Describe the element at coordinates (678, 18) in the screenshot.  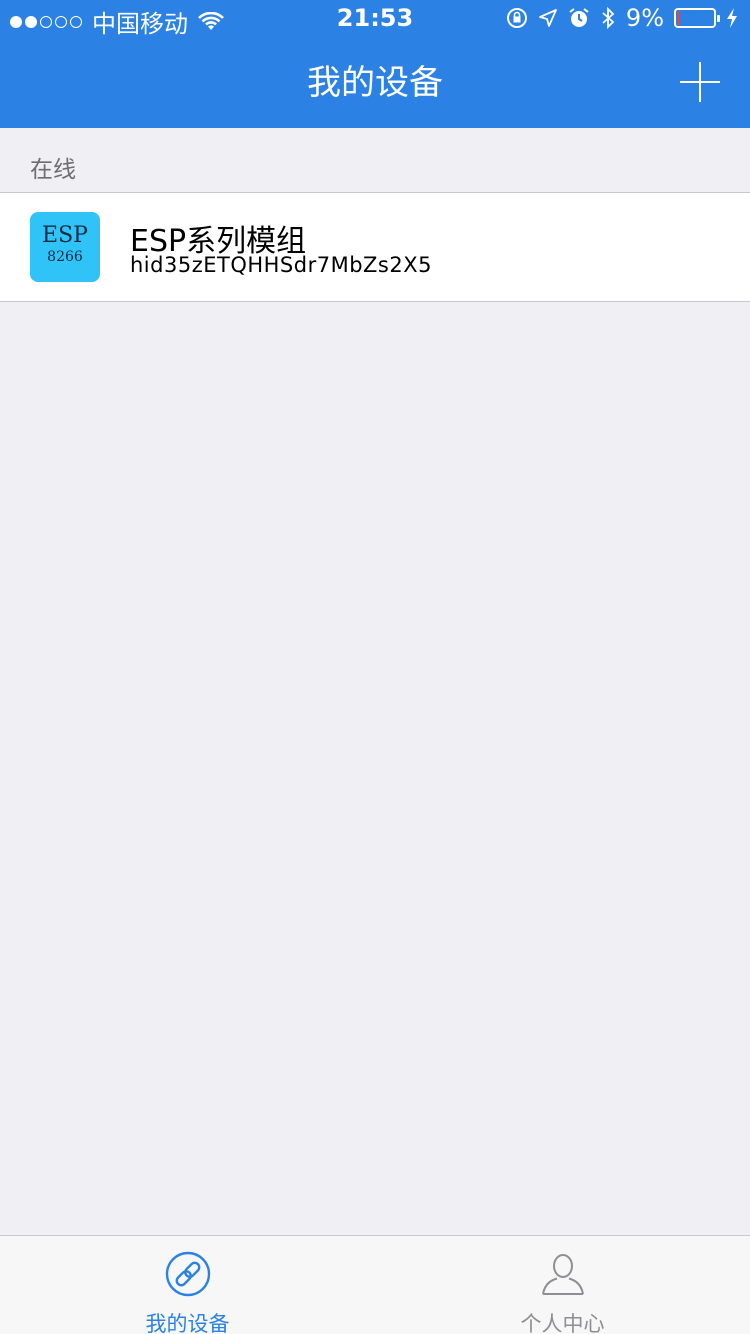
I see `battery-level-fill` at that location.